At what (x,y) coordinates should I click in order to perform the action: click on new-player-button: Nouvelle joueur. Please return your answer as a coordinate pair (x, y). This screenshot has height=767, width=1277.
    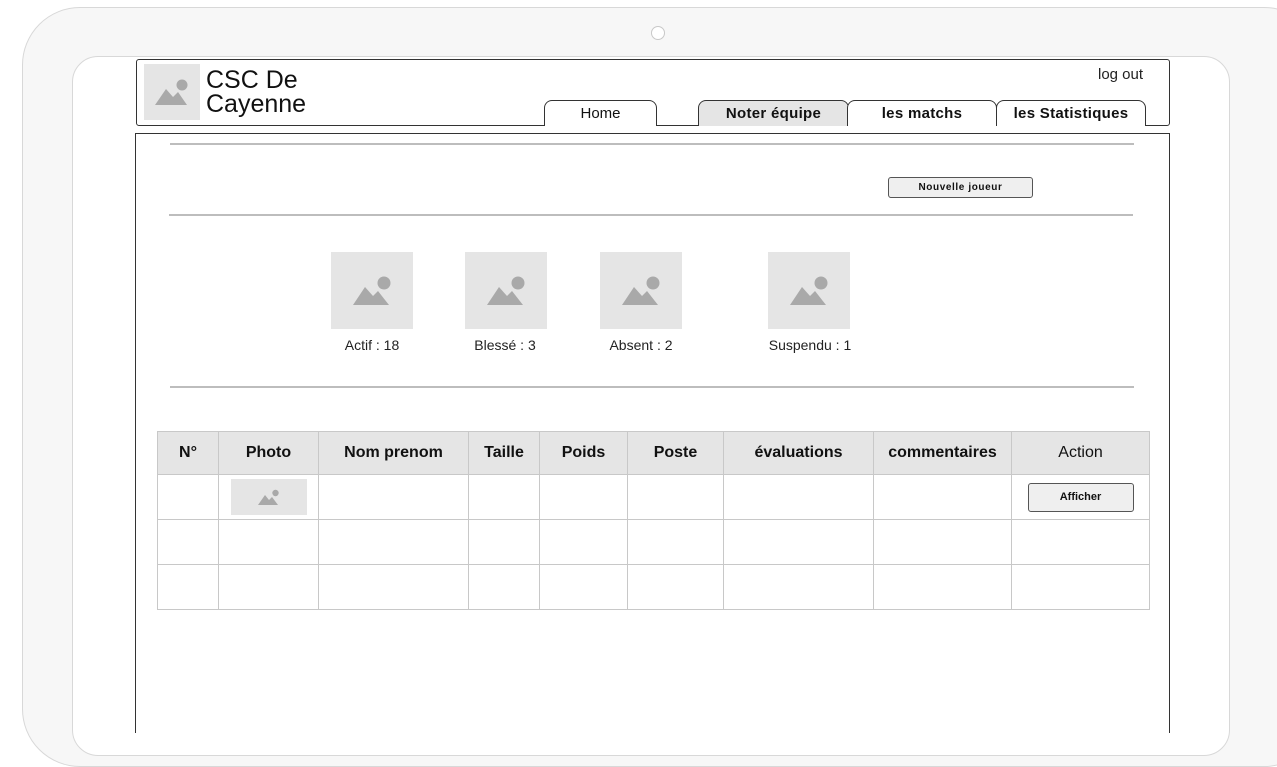
    Looking at the image, I should click on (960, 187).